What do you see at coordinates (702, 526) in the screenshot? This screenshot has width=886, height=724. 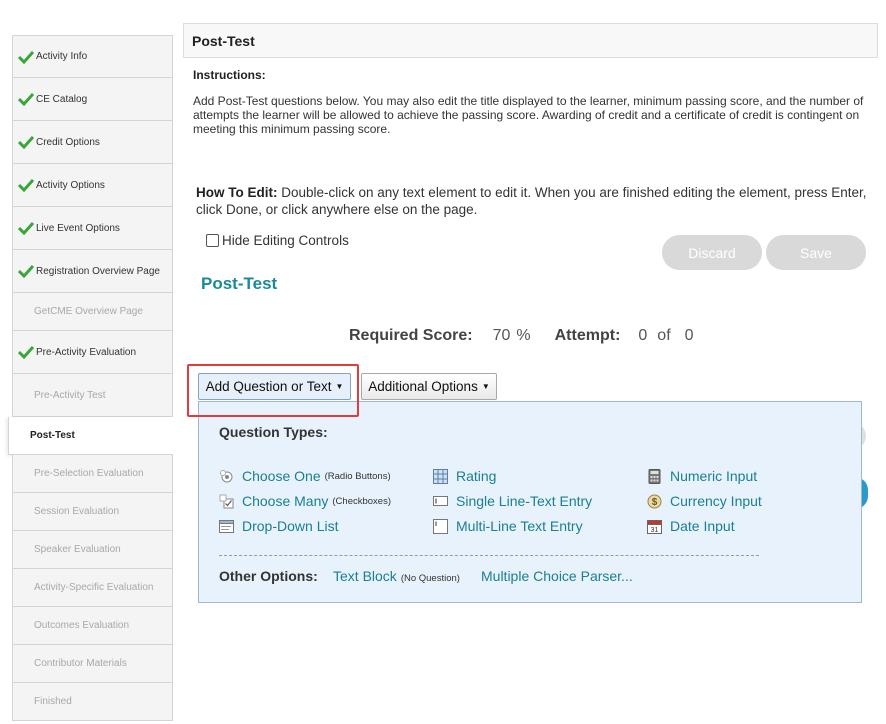 I see `menu-item-label: Date Input` at bounding box center [702, 526].